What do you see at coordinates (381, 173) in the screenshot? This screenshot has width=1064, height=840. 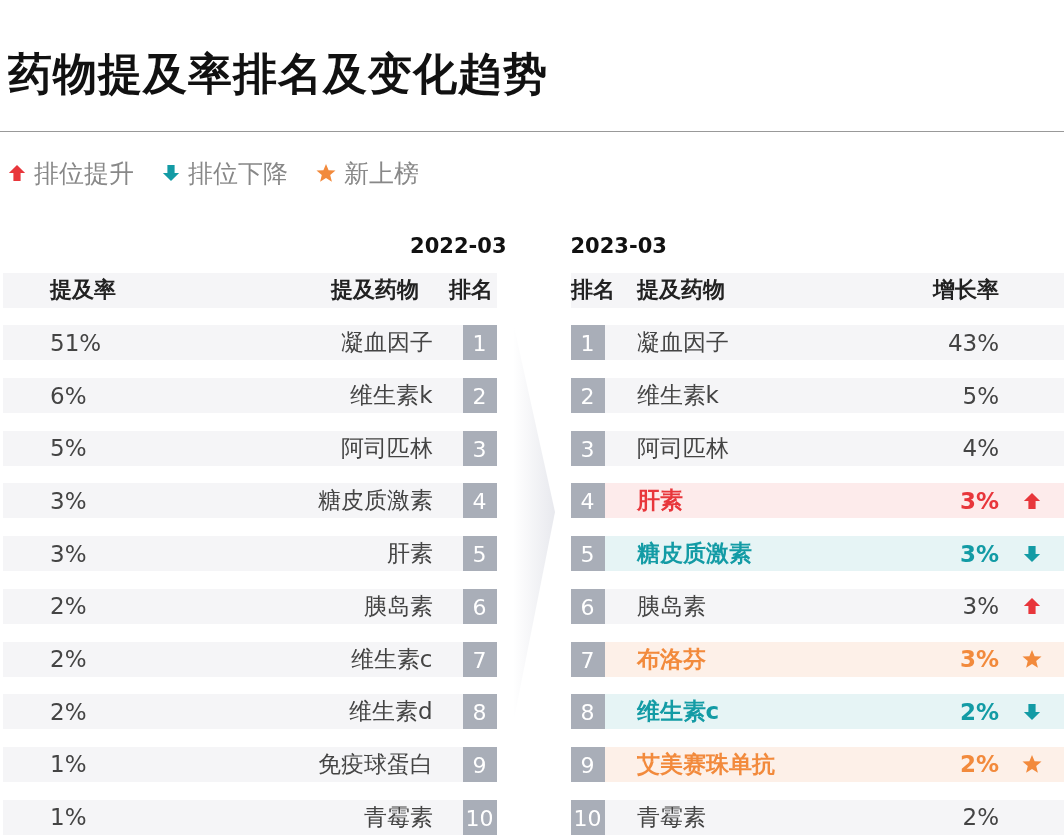 I see `legend-label: 新上榜` at bounding box center [381, 173].